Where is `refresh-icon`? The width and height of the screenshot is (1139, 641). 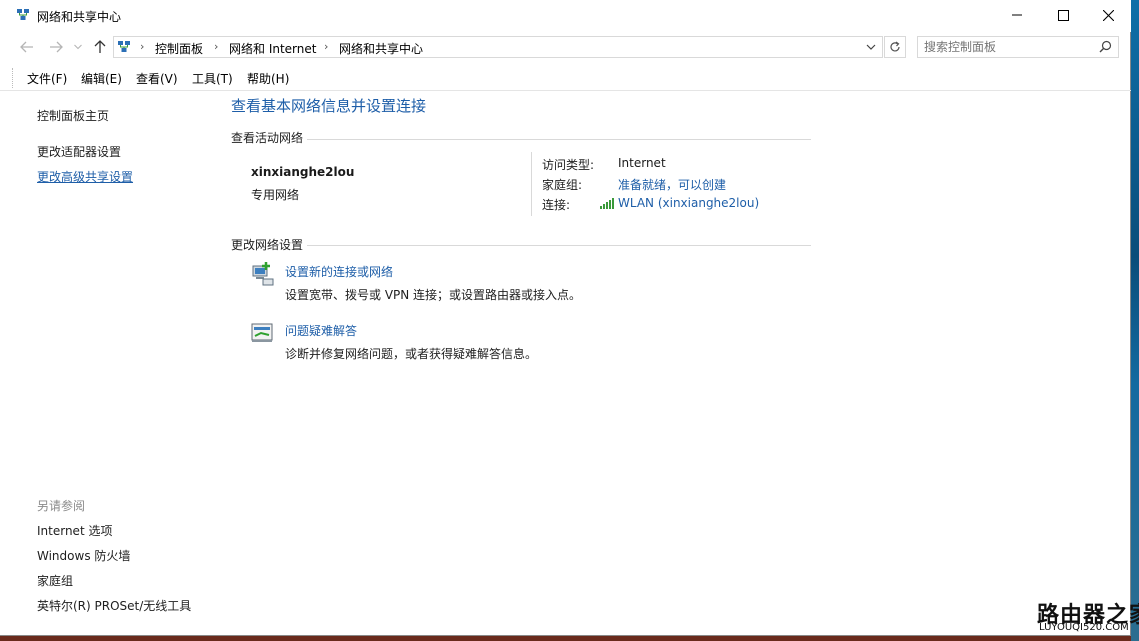 refresh-icon is located at coordinates (895, 46).